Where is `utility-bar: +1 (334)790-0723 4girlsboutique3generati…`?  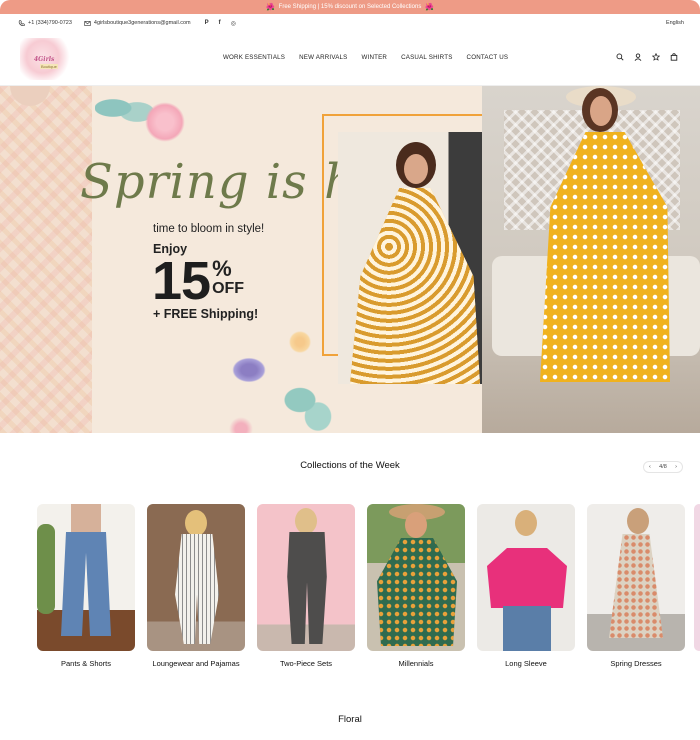
utility-bar: +1 (334)790-0723 4girlsboutique3generati… is located at coordinates (350, 23).